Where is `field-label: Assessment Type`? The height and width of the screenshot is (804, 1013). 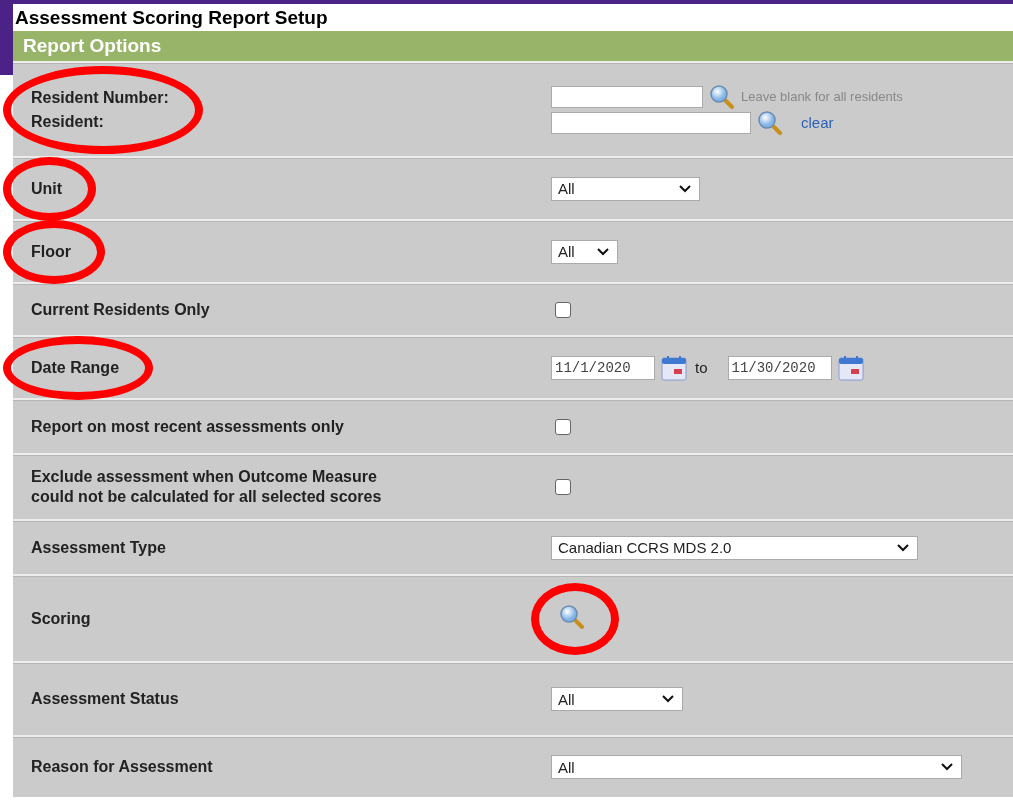 field-label: Assessment Type is located at coordinates (98, 547).